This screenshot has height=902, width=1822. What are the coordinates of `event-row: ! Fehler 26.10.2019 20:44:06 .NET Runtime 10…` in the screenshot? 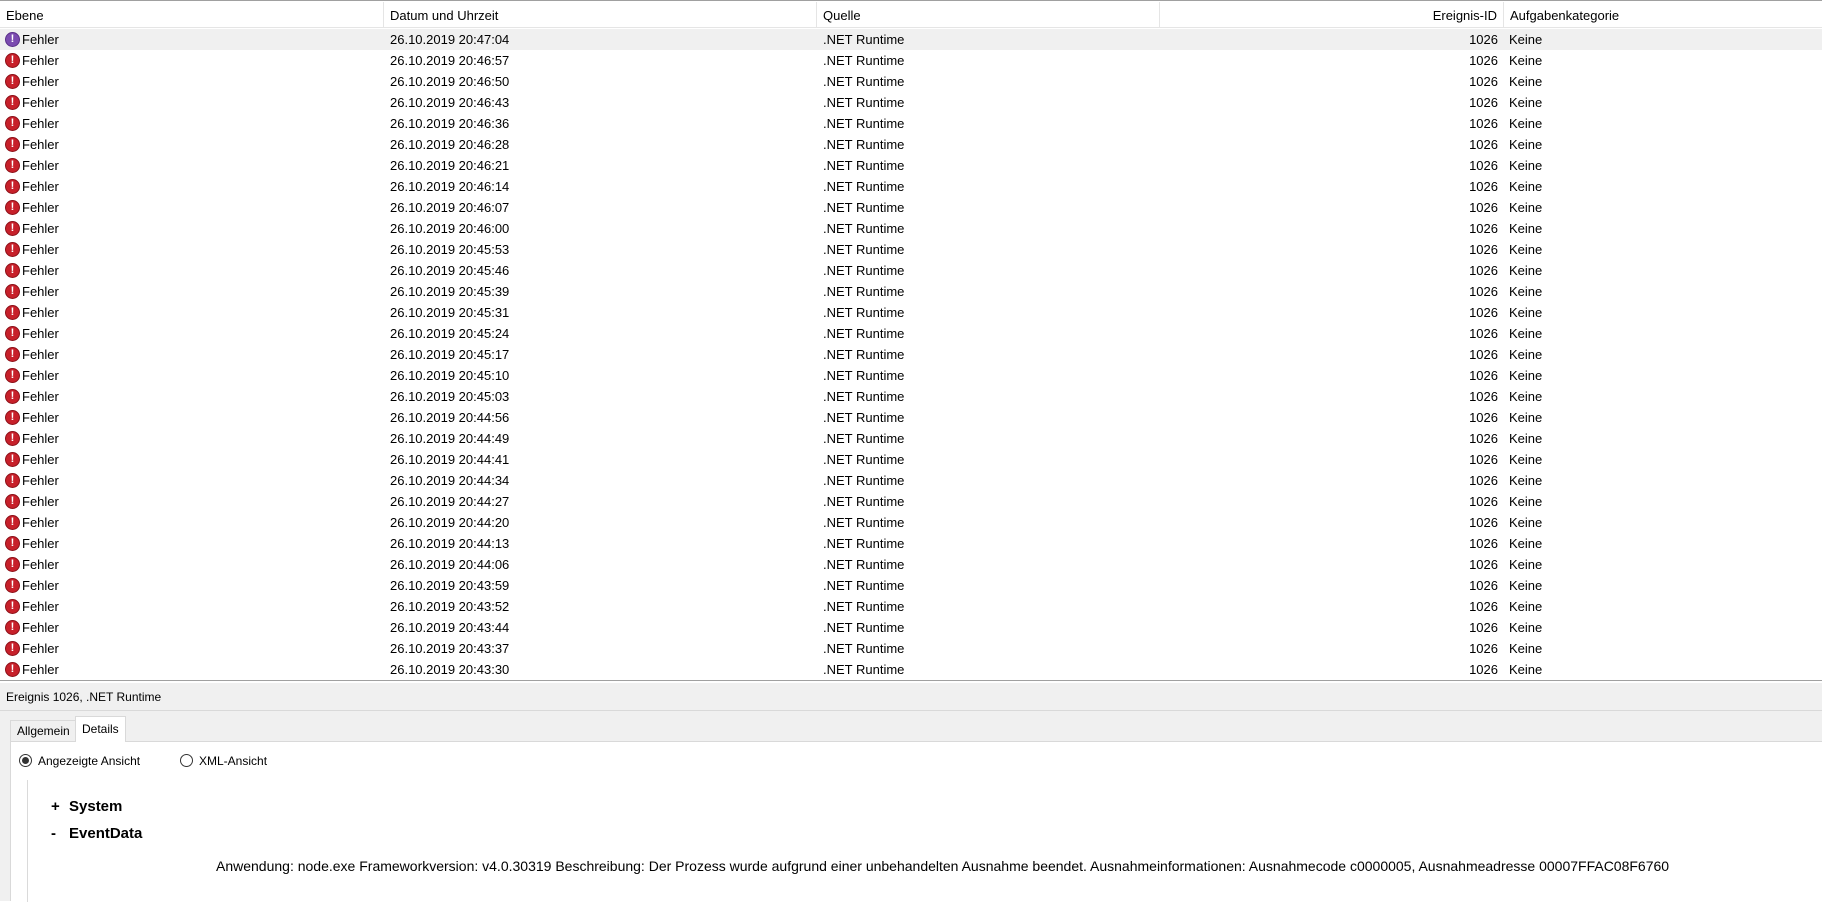 It's located at (911, 564).